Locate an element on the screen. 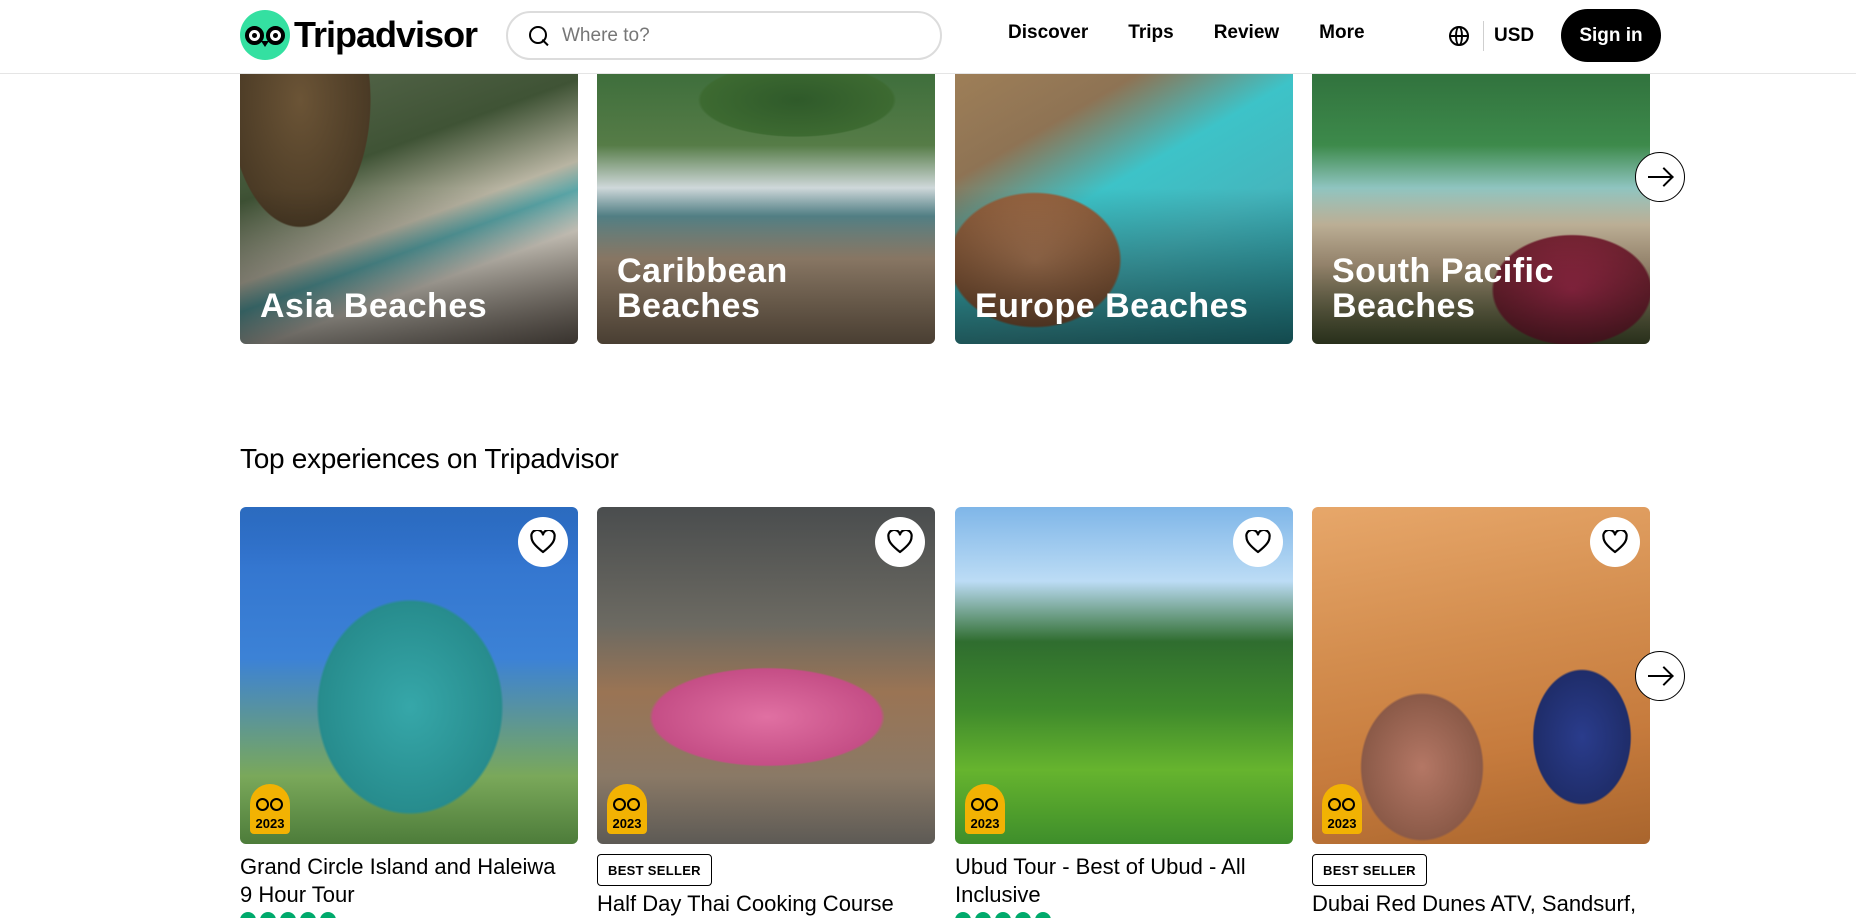  beach-card-asia: Asia Beaches is located at coordinates (409, 202).